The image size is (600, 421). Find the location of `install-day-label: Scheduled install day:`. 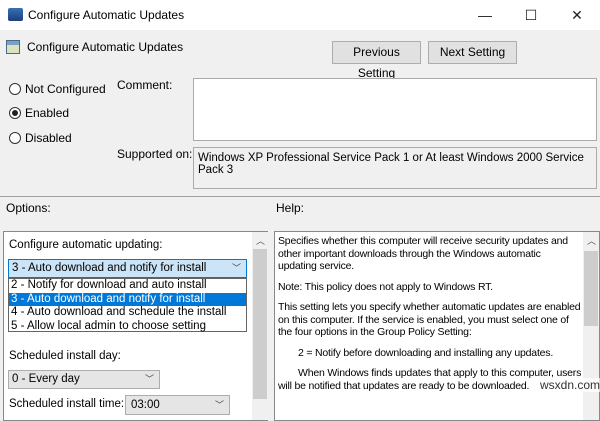

install-day-label: Scheduled install day: is located at coordinates (65, 356).